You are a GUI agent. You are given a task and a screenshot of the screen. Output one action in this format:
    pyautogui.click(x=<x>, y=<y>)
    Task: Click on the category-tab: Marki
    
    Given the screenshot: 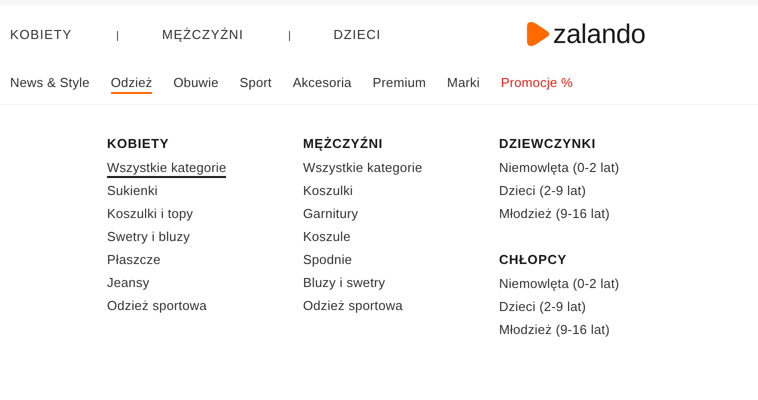 What is the action you would take?
    pyautogui.click(x=463, y=84)
    